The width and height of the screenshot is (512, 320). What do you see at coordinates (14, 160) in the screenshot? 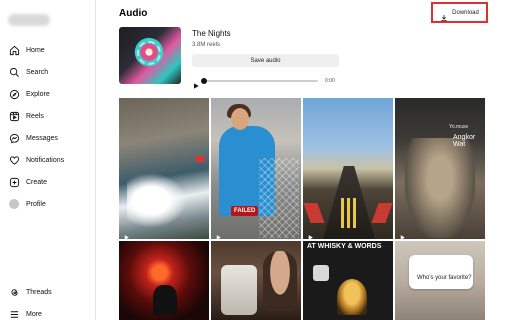
I see `heart-icon` at bounding box center [14, 160].